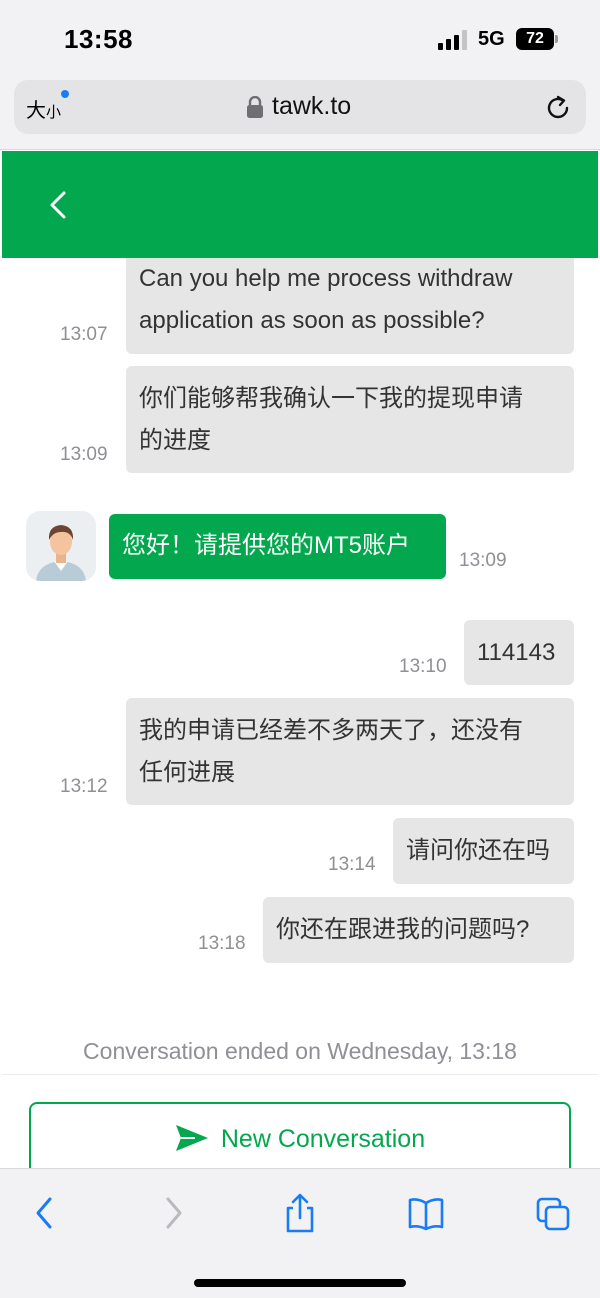 The height and width of the screenshot is (1298, 600). What do you see at coordinates (516, 652) in the screenshot?
I see `message-text: 114143` at bounding box center [516, 652].